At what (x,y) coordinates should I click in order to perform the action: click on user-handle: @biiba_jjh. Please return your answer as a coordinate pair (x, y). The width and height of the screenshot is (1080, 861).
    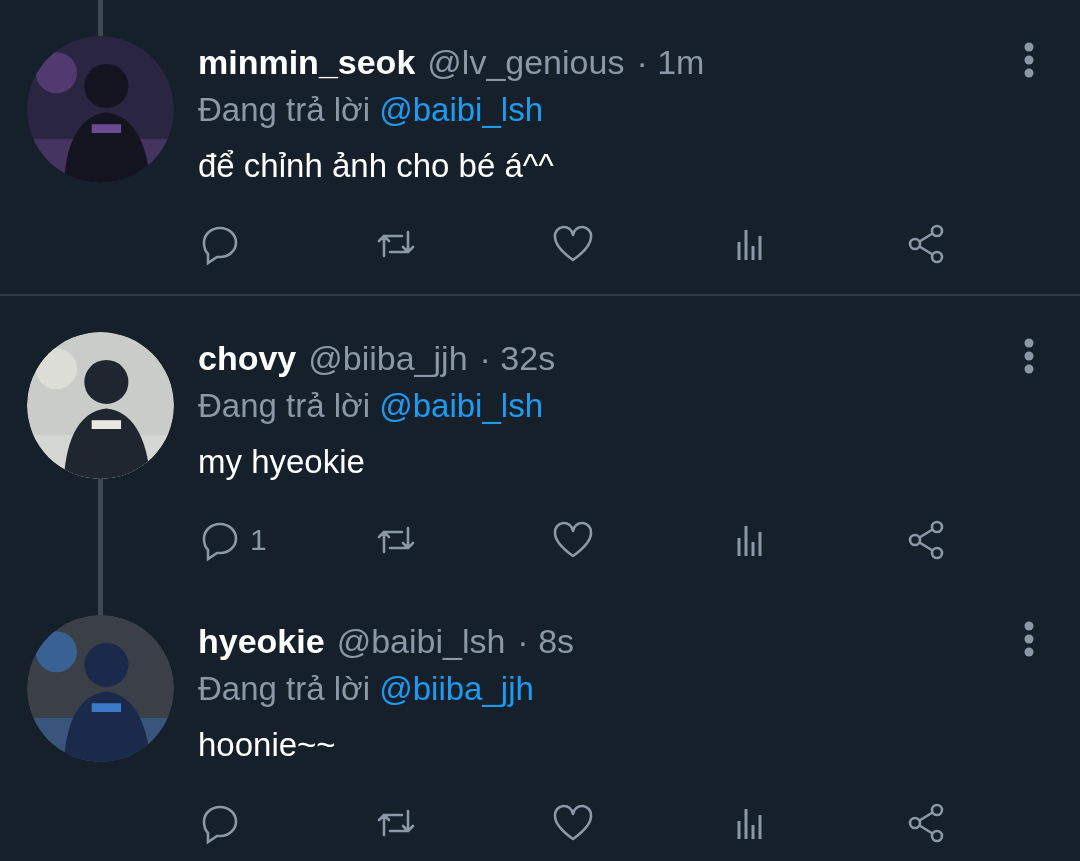
    Looking at the image, I should click on (388, 358).